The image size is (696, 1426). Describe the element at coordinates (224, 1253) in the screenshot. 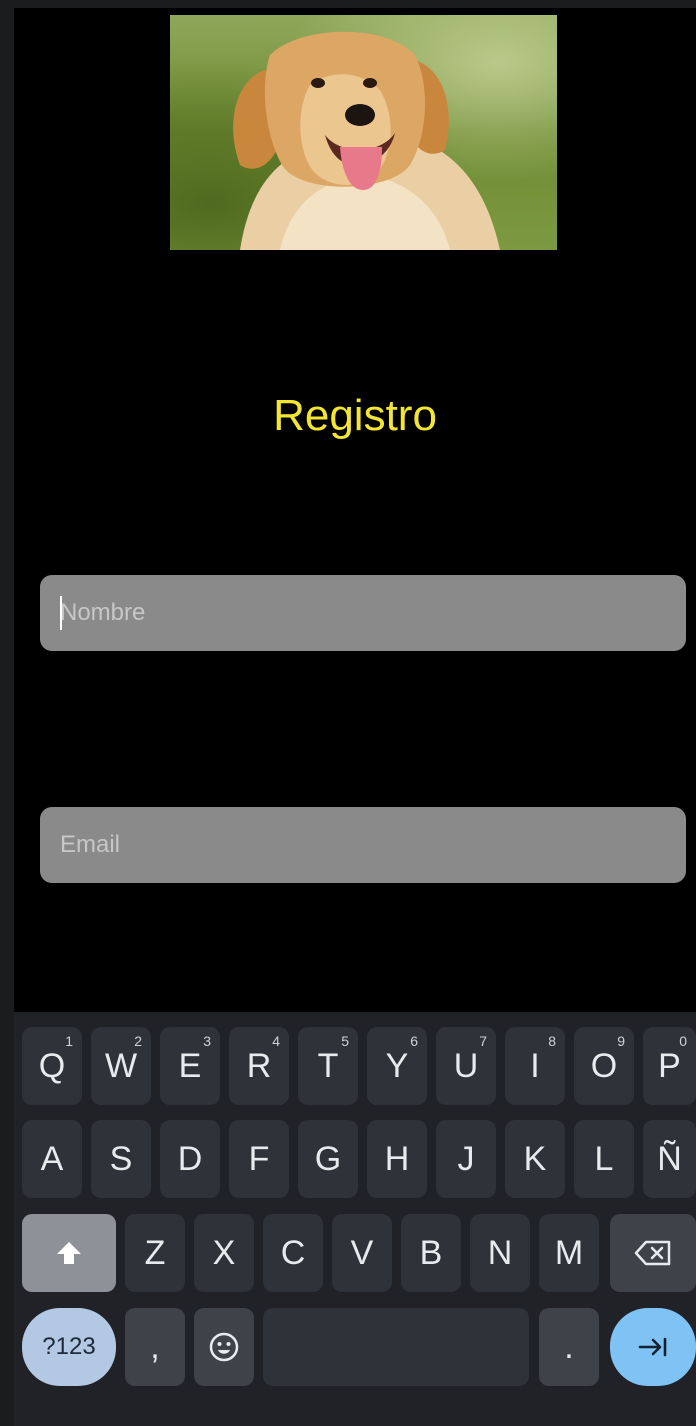

I see `key-x: X` at that location.